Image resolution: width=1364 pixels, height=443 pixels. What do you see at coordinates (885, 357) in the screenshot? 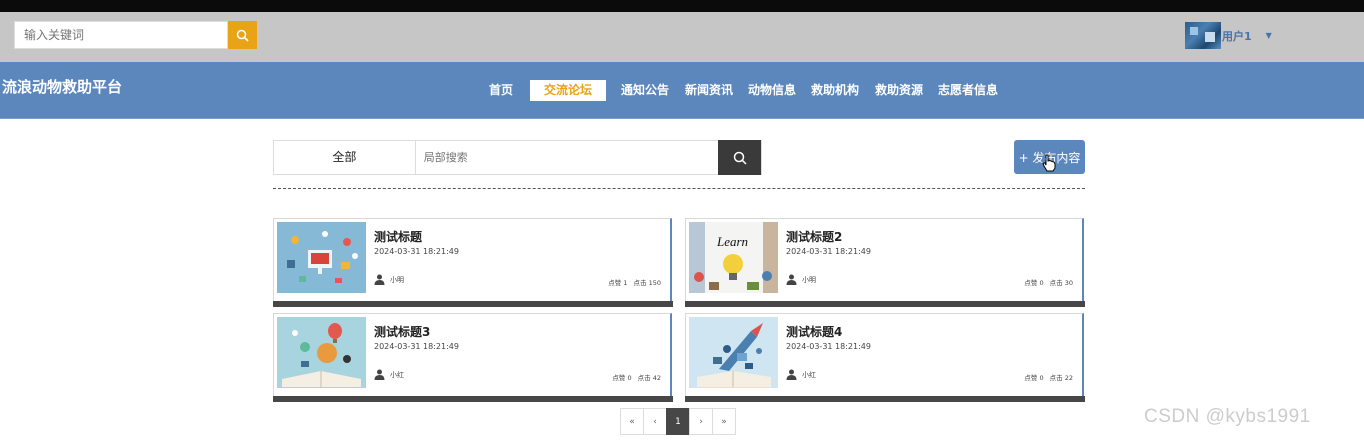
I see `post-card: 测试标题4 2024-03-31 18:21:49 小红 点赞 0 点击 22` at bounding box center [885, 357].